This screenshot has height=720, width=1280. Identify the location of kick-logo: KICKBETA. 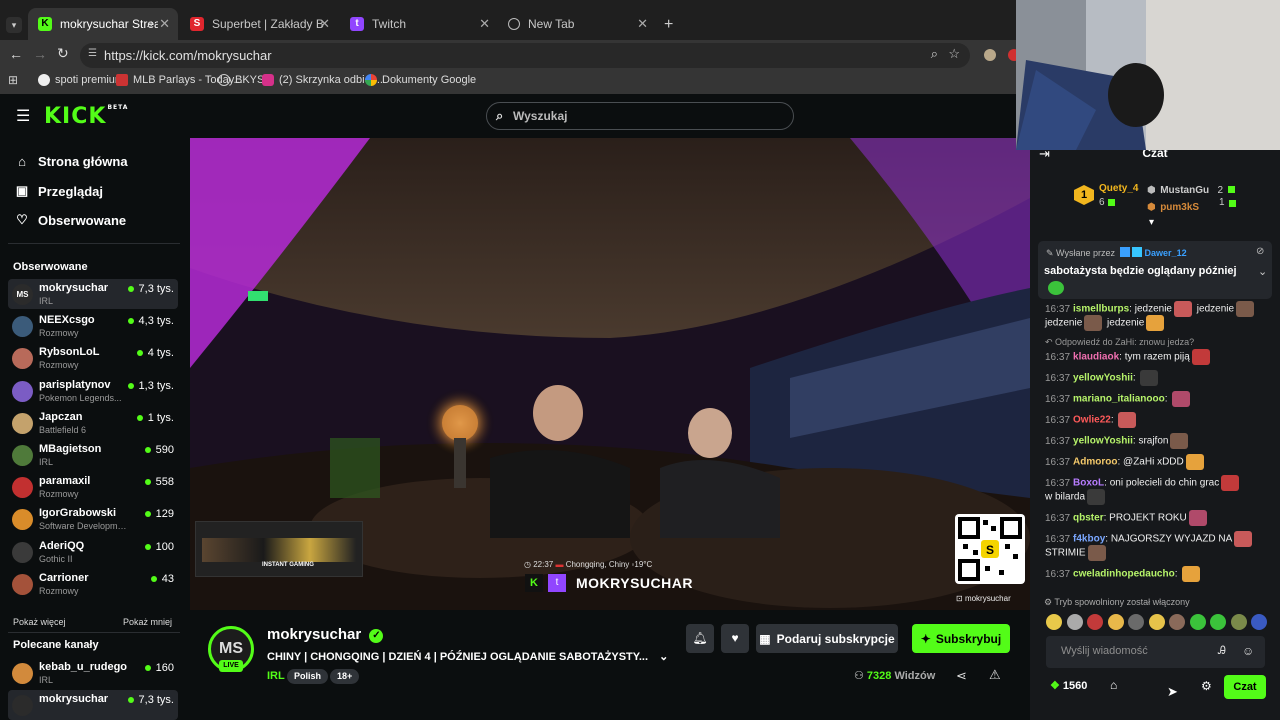
(86, 116).